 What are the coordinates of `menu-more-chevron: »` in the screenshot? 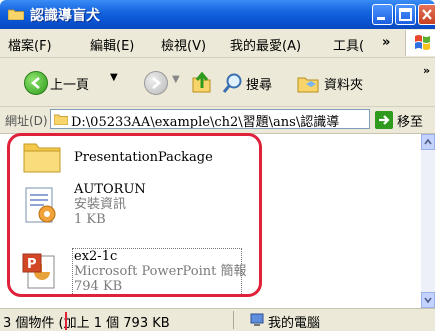 It's located at (386, 42).